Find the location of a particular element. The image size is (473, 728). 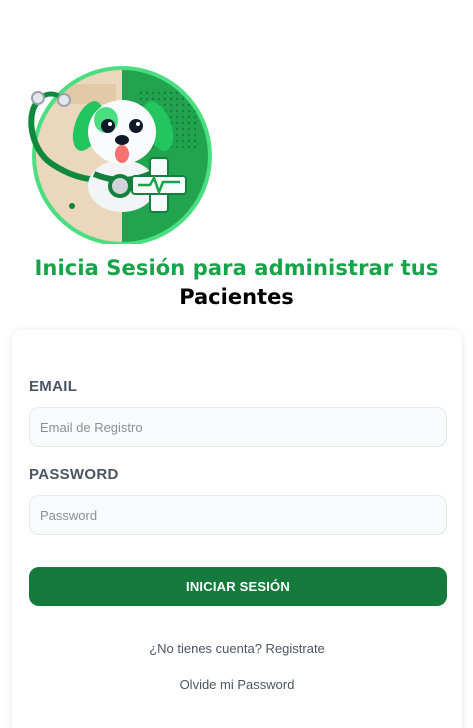

page-title-highlight: Pacientes is located at coordinates (236, 297).